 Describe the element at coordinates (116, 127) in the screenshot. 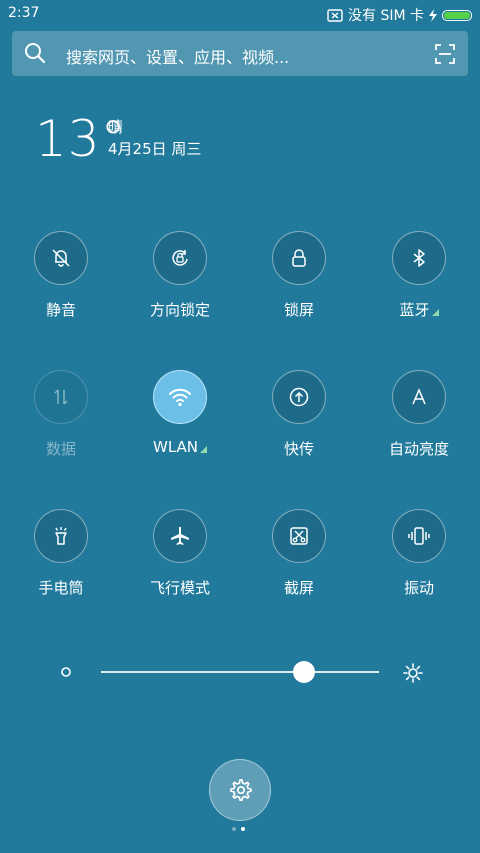

I see `weather-condition: 晴` at that location.